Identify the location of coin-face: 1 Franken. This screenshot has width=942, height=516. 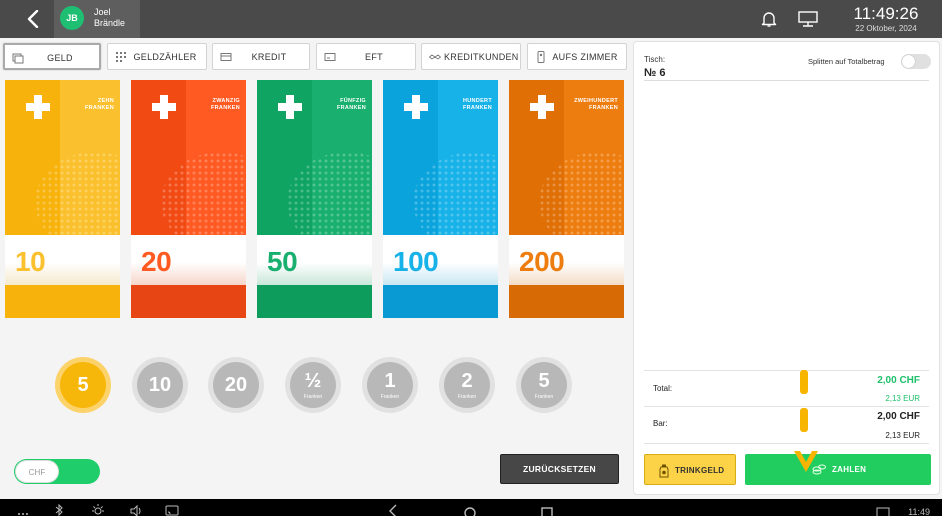
(390, 385).